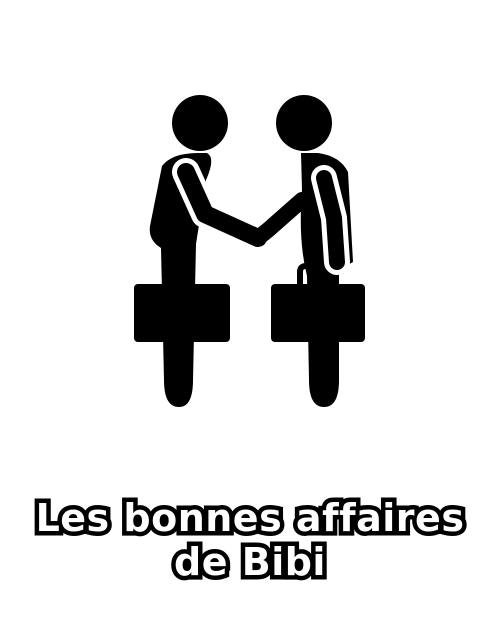 This screenshot has width=500, height=628. Describe the element at coordinates (210, 251) in the screenshot. I see `left-man` at that location.